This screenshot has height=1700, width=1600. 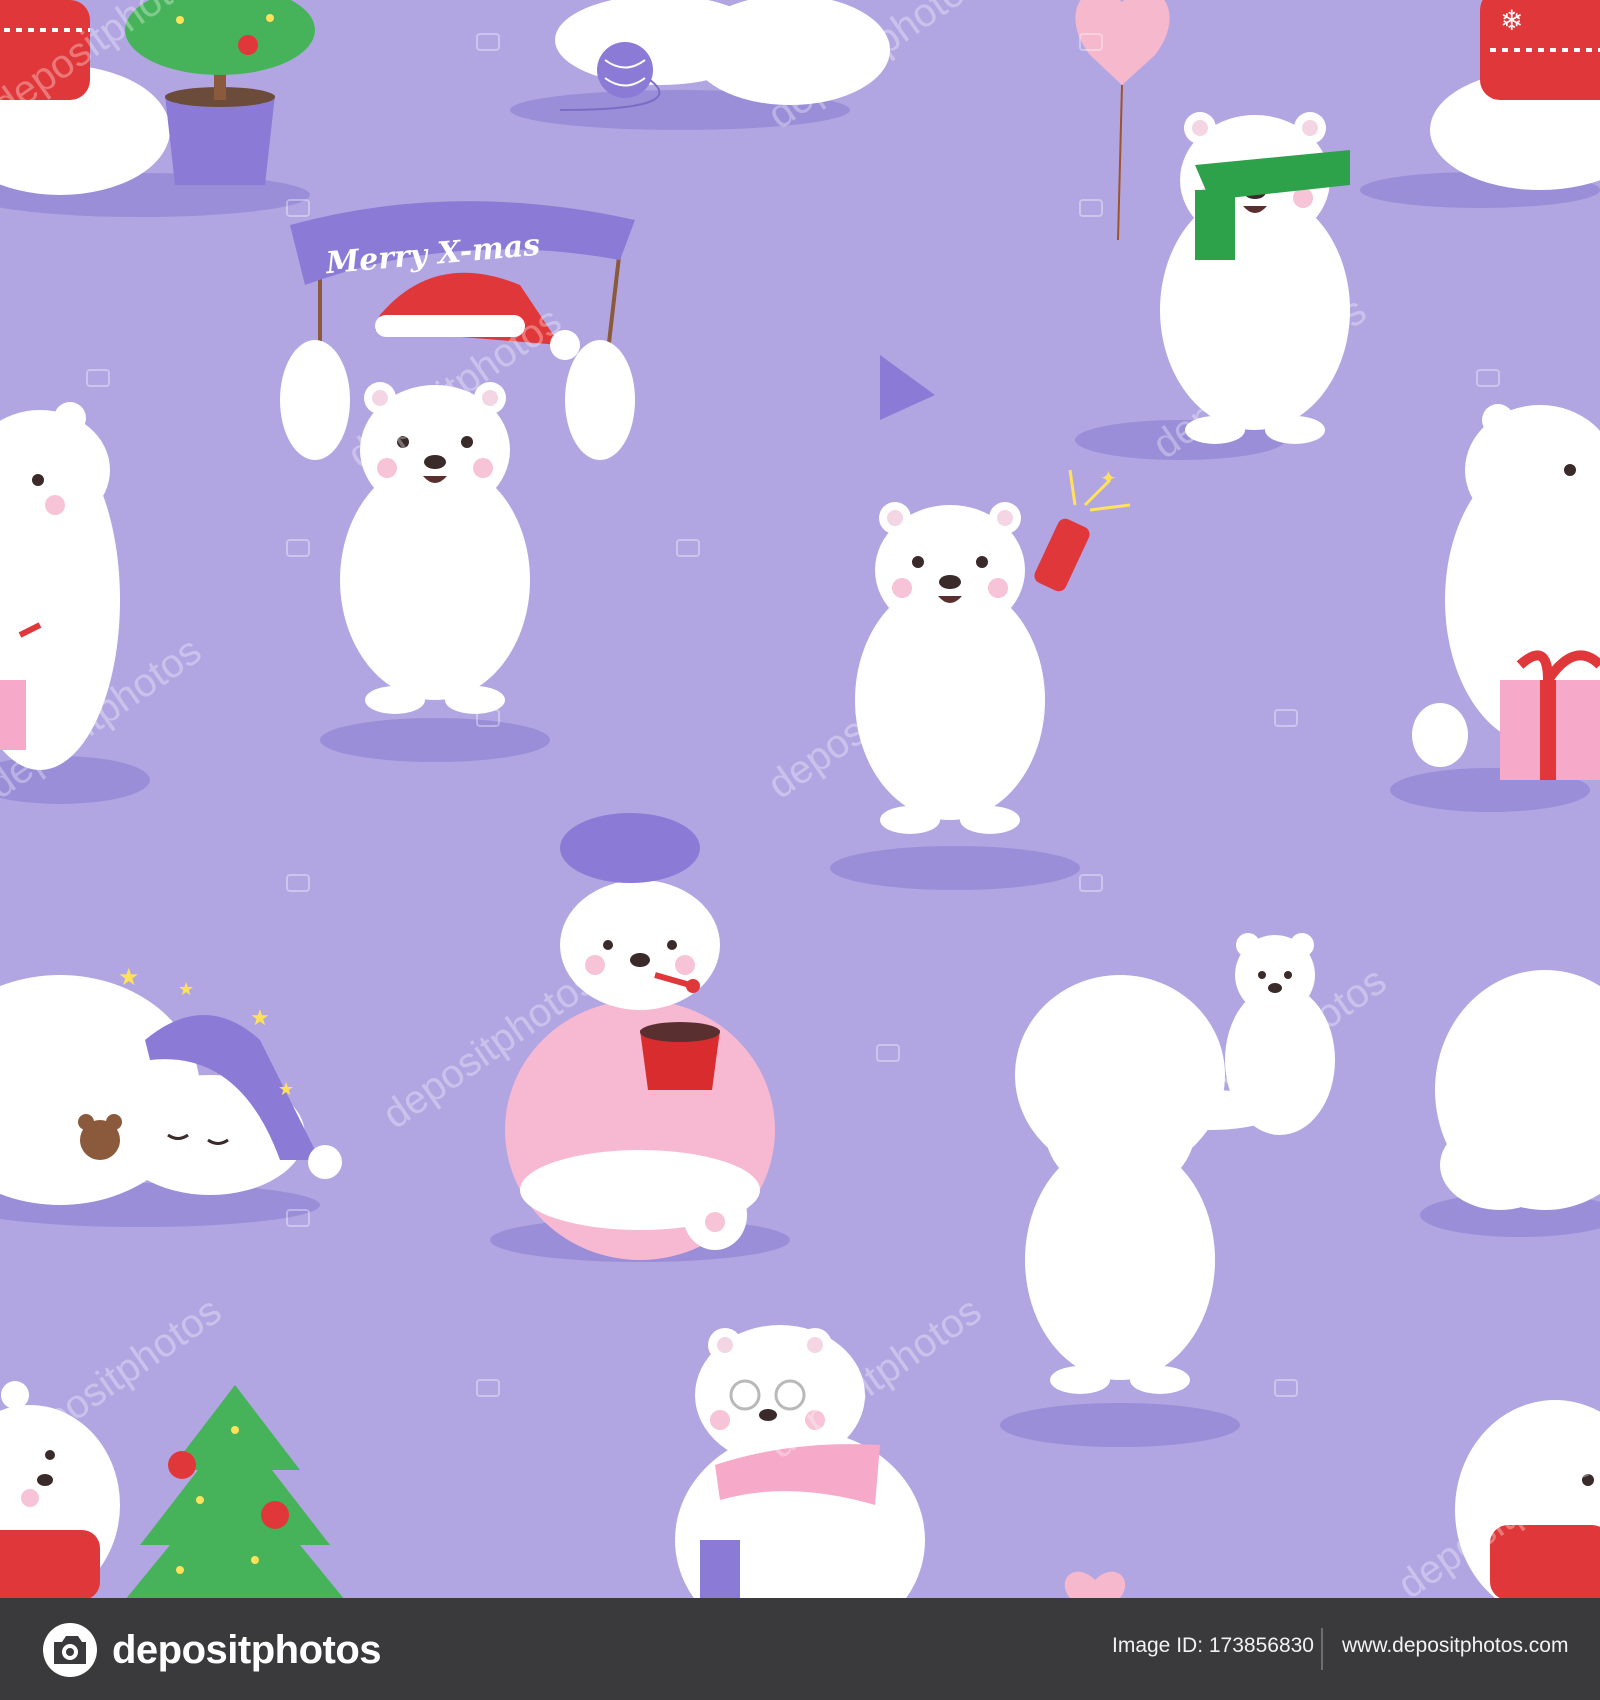 What do you see at coordinates (1322, 1649) in the screenshot?
I see `footer-divider` at bounding box center [1322, 1649].